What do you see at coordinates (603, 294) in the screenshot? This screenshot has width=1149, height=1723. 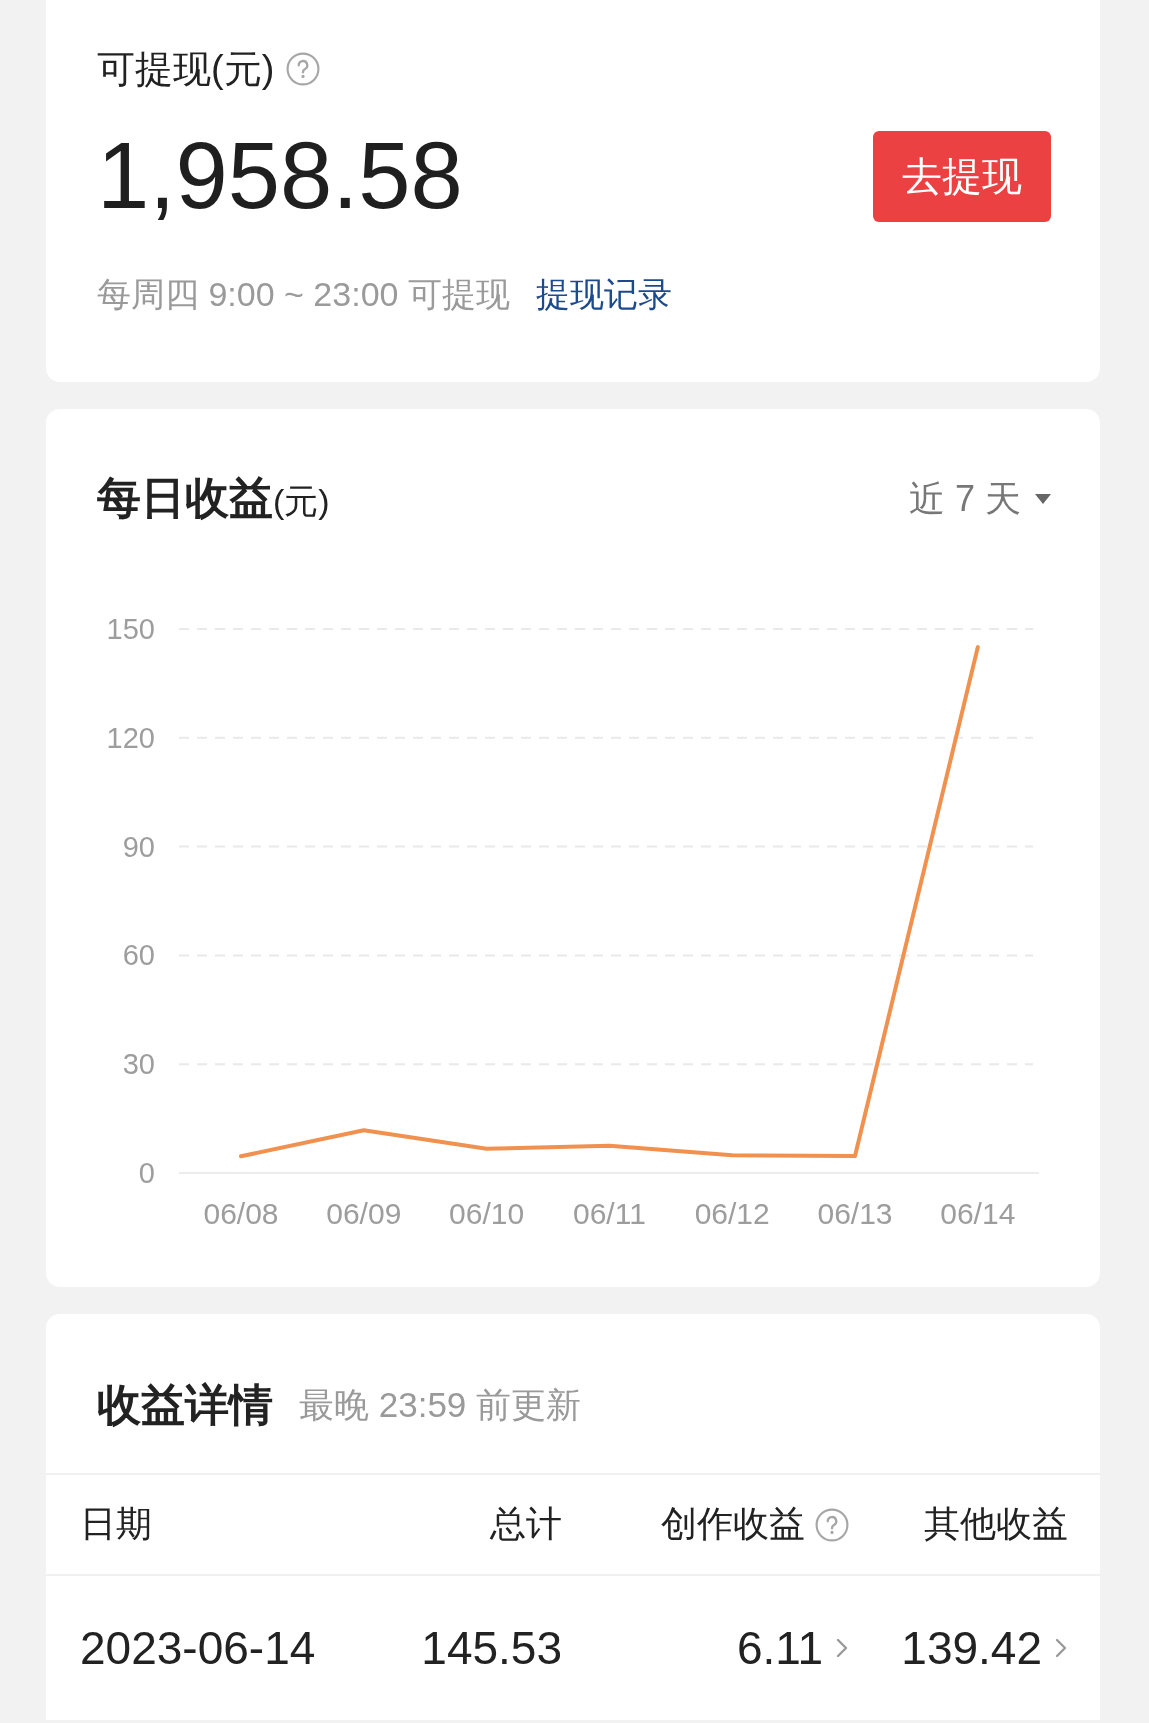 I see `withdraw-records-link: 提现记录` at bounding box center [603, 294].